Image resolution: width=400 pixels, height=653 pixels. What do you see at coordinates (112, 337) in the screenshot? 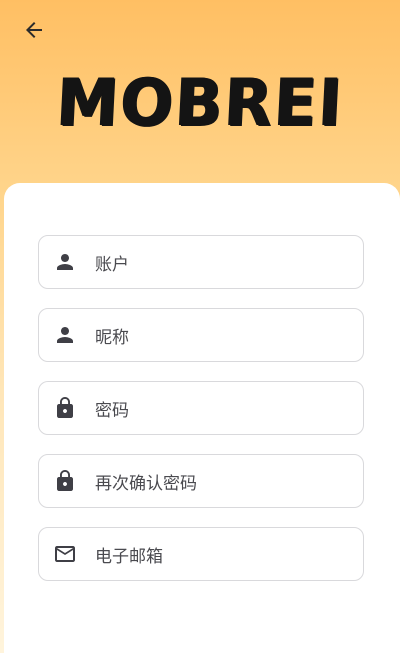
I see `nickname-placeholder: 昵称` at bounding box center [112, 337].